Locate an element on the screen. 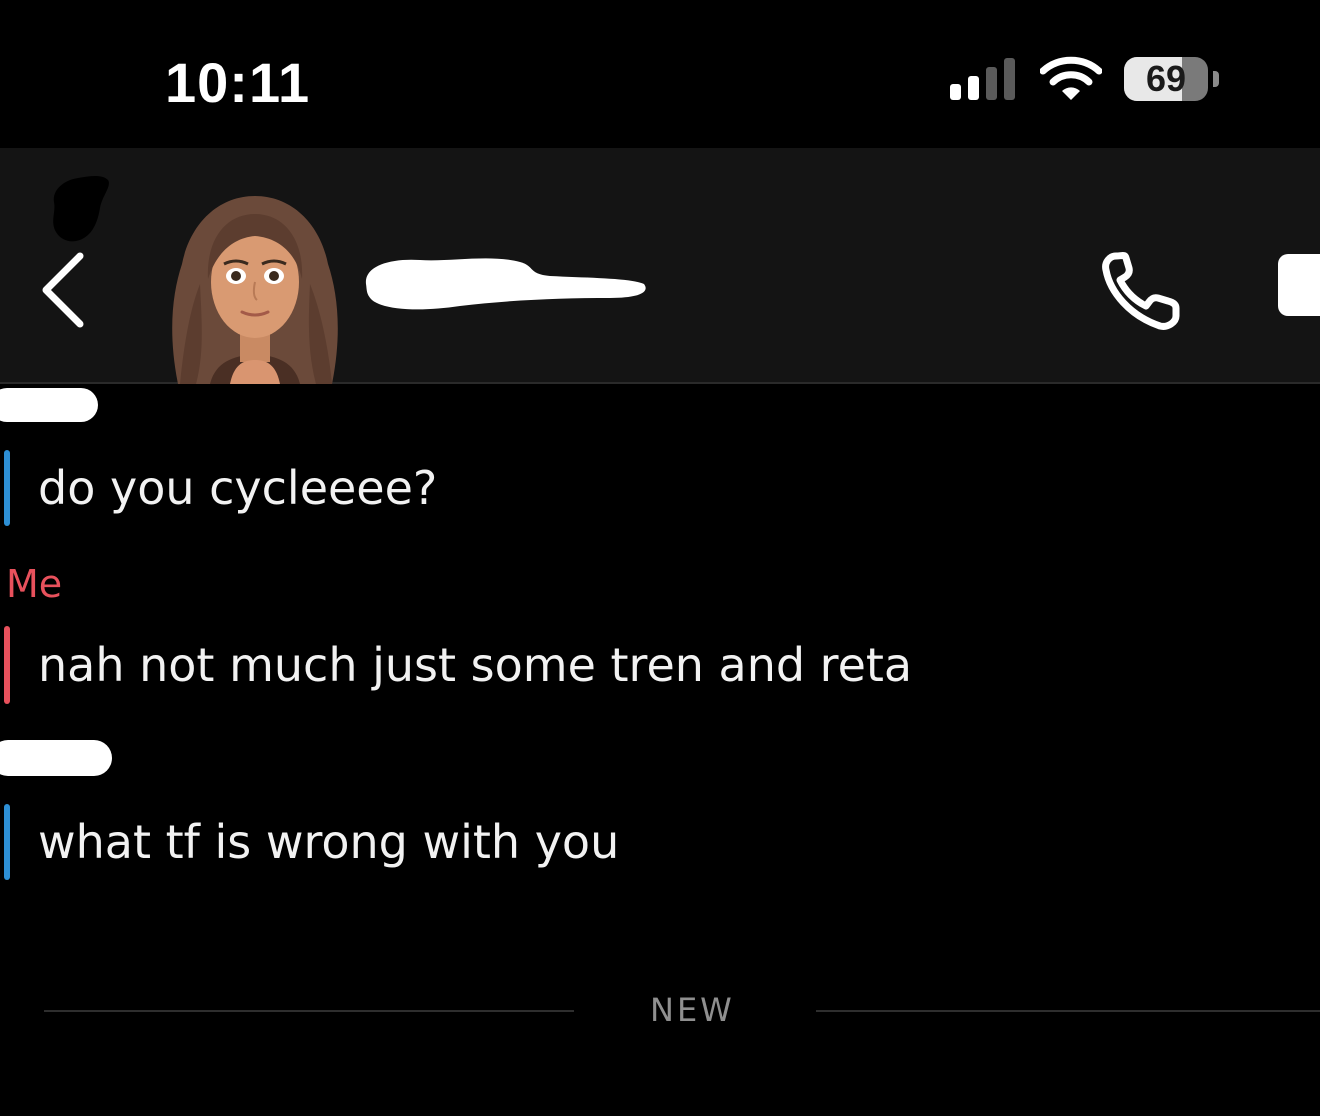 This screenshot has height=1116, width=1320. video-call-button is located at coordinates (1299, 285).